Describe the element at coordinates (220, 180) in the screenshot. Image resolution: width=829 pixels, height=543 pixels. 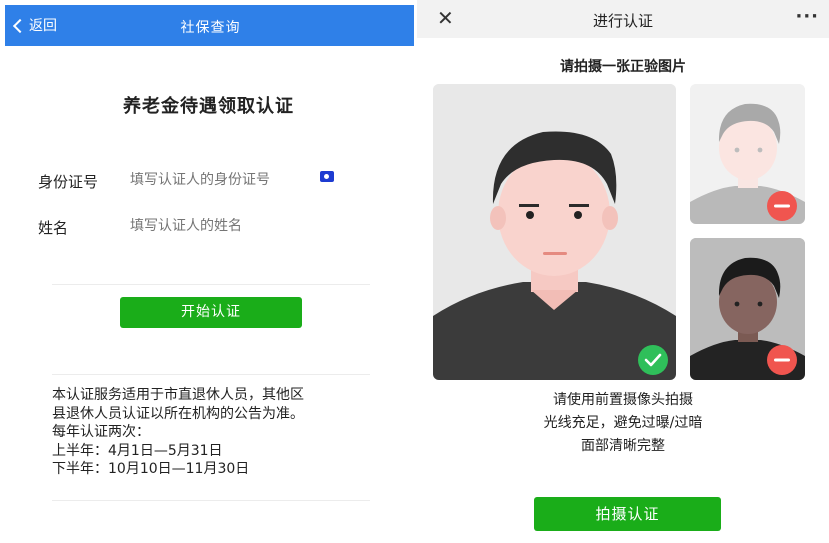
I see `id-number-input` at that location.